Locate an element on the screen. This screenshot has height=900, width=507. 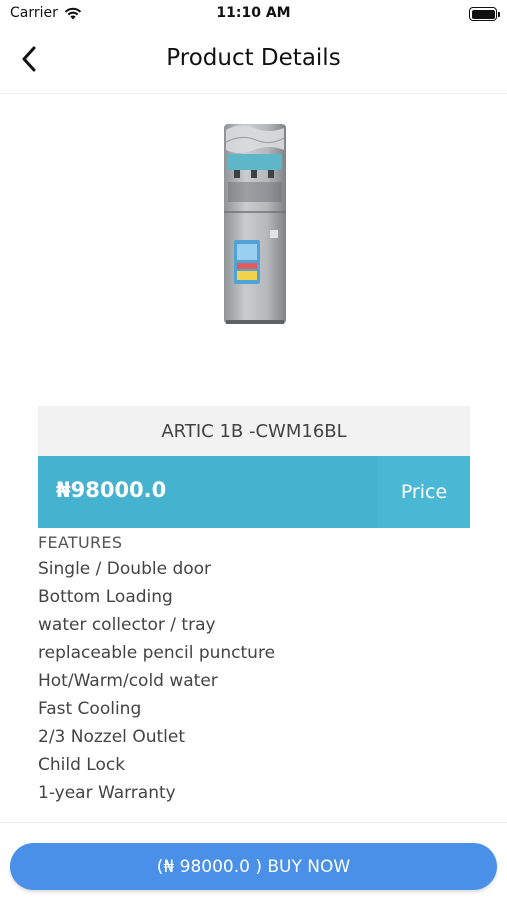
battery-level is located at coordinates (483, 14).